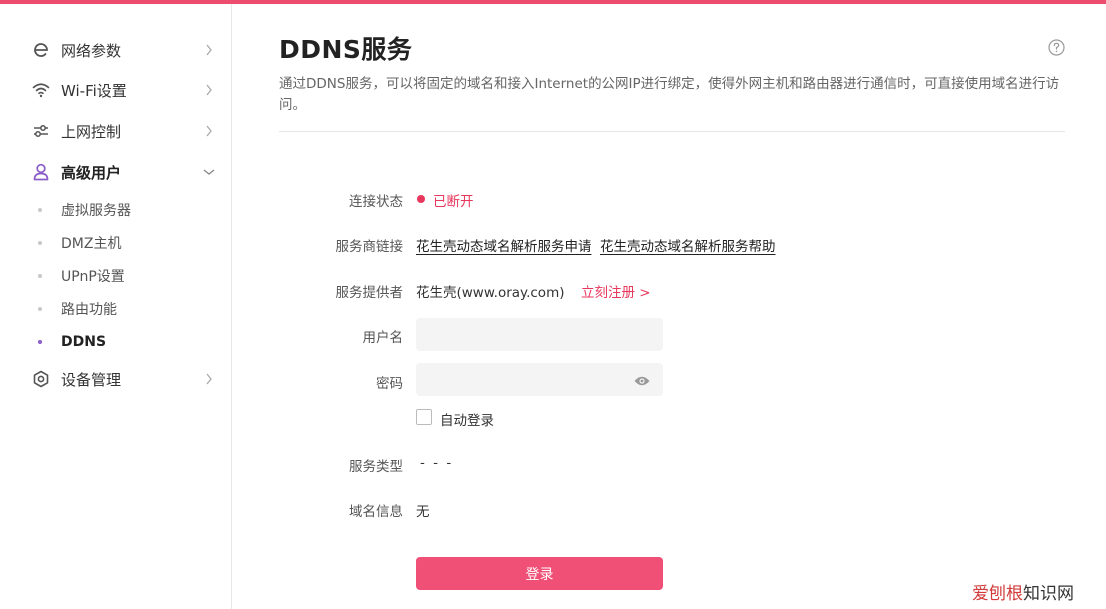 The image size is (1106, 609). Describe the element at coordinates (41, 50) in the screenshot. I see `network-e-icon` at that location.